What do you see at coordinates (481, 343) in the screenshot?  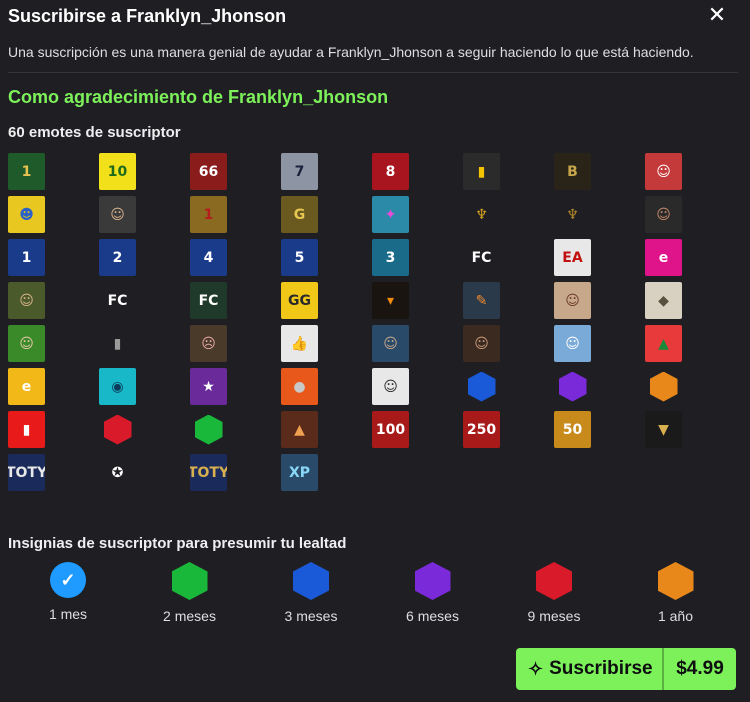 I see `messi-face-emote-icon: ☺` at bounding box center [481, 343].